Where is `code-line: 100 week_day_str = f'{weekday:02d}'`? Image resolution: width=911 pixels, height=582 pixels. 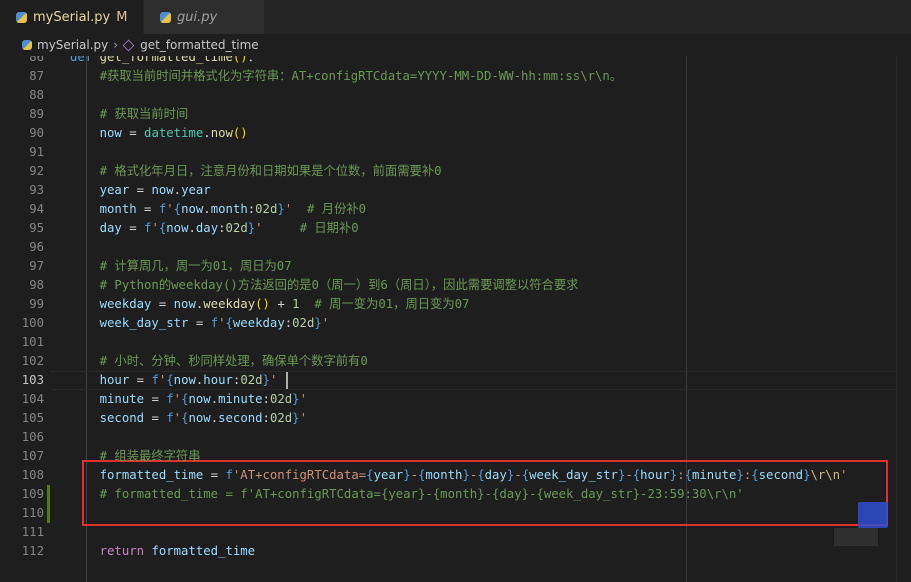 code-line: 100 week_day_str = f'{weekday:02d}' is located at coordinates (455, 323).